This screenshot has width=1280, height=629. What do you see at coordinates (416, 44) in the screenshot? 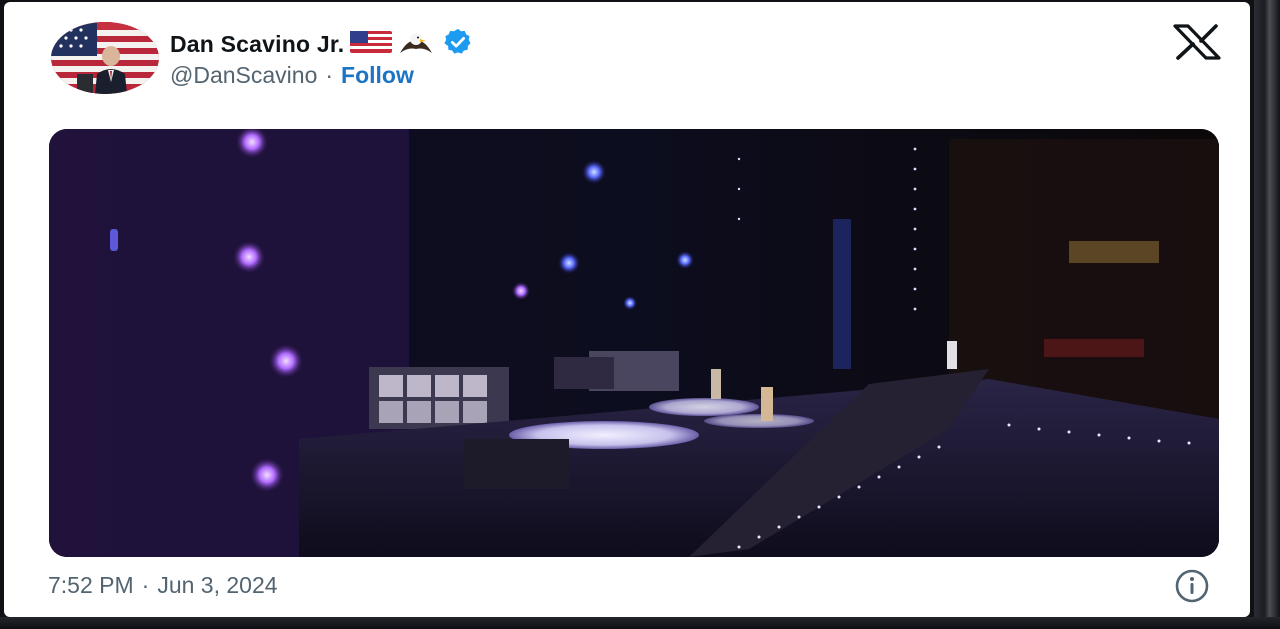
I see `eagle-icon` at bounding box center [416, 44].